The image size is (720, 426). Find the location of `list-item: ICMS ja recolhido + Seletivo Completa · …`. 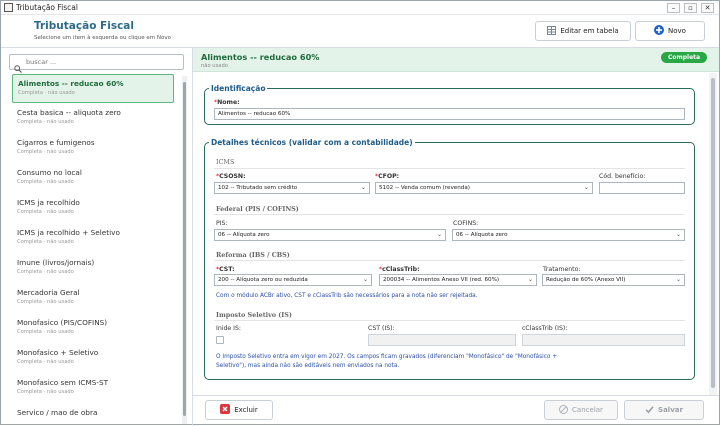

list-item: ICMS ja recolhido + Seletivo Completa · … is located at coordinates (93, 238).